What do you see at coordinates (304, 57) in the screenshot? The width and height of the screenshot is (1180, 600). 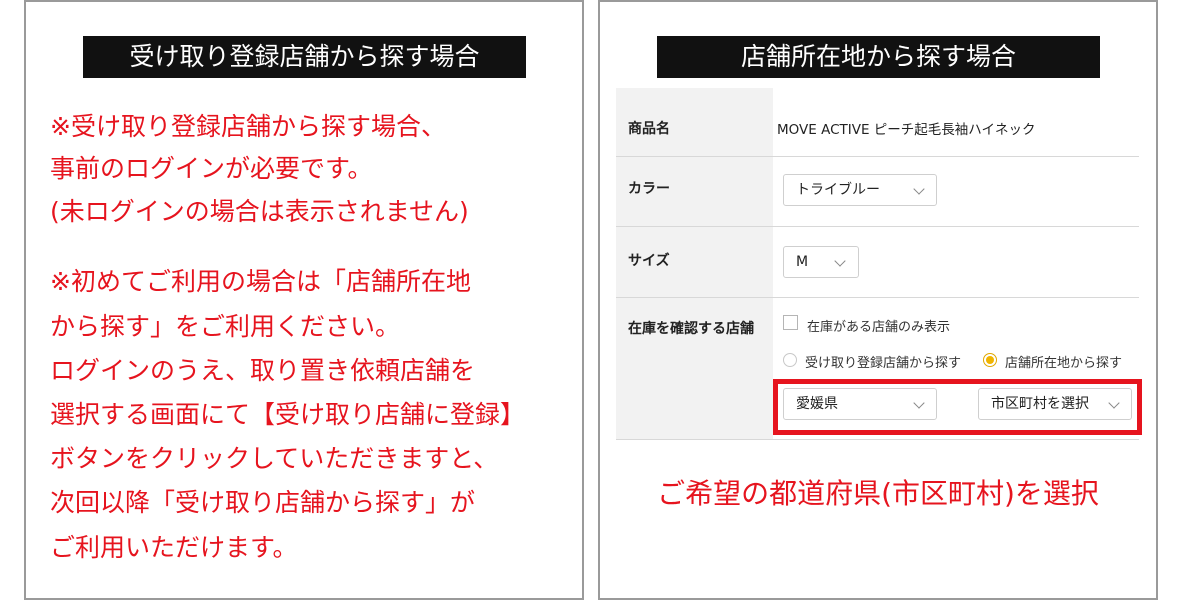 I see `left-panel-title: 受け取り登録店舗から探す場合` at bounding box center [304, 57].